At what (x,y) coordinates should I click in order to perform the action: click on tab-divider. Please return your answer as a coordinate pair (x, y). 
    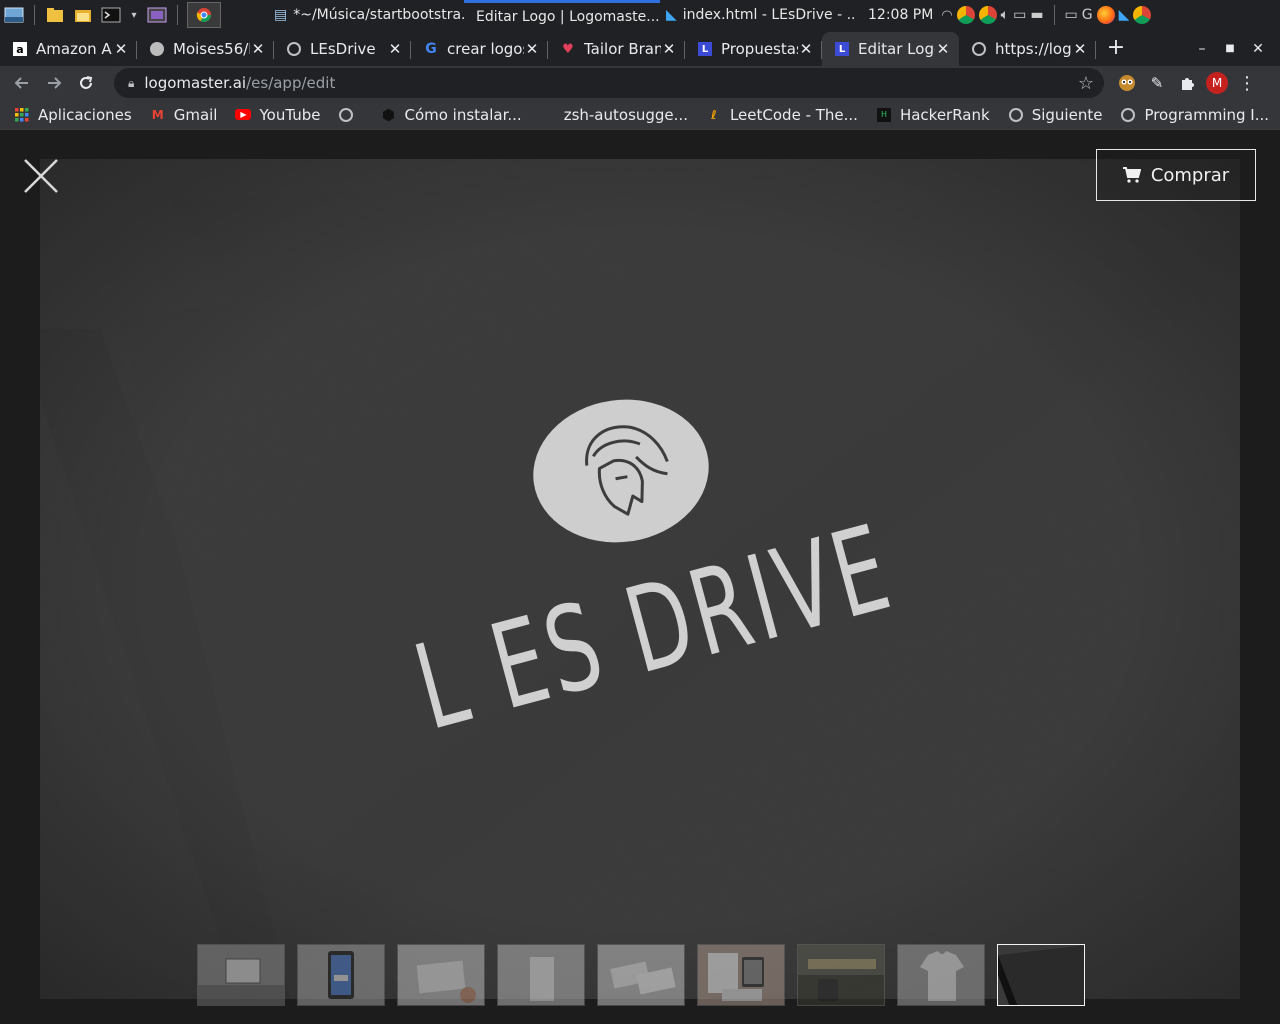
    Looking at the image, I should click on (1095, 50).